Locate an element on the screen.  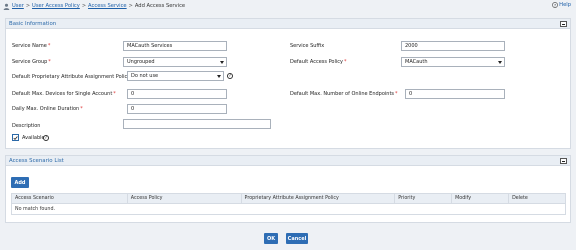
service-group-label: Service Group* is located at coordinates (31, 62).